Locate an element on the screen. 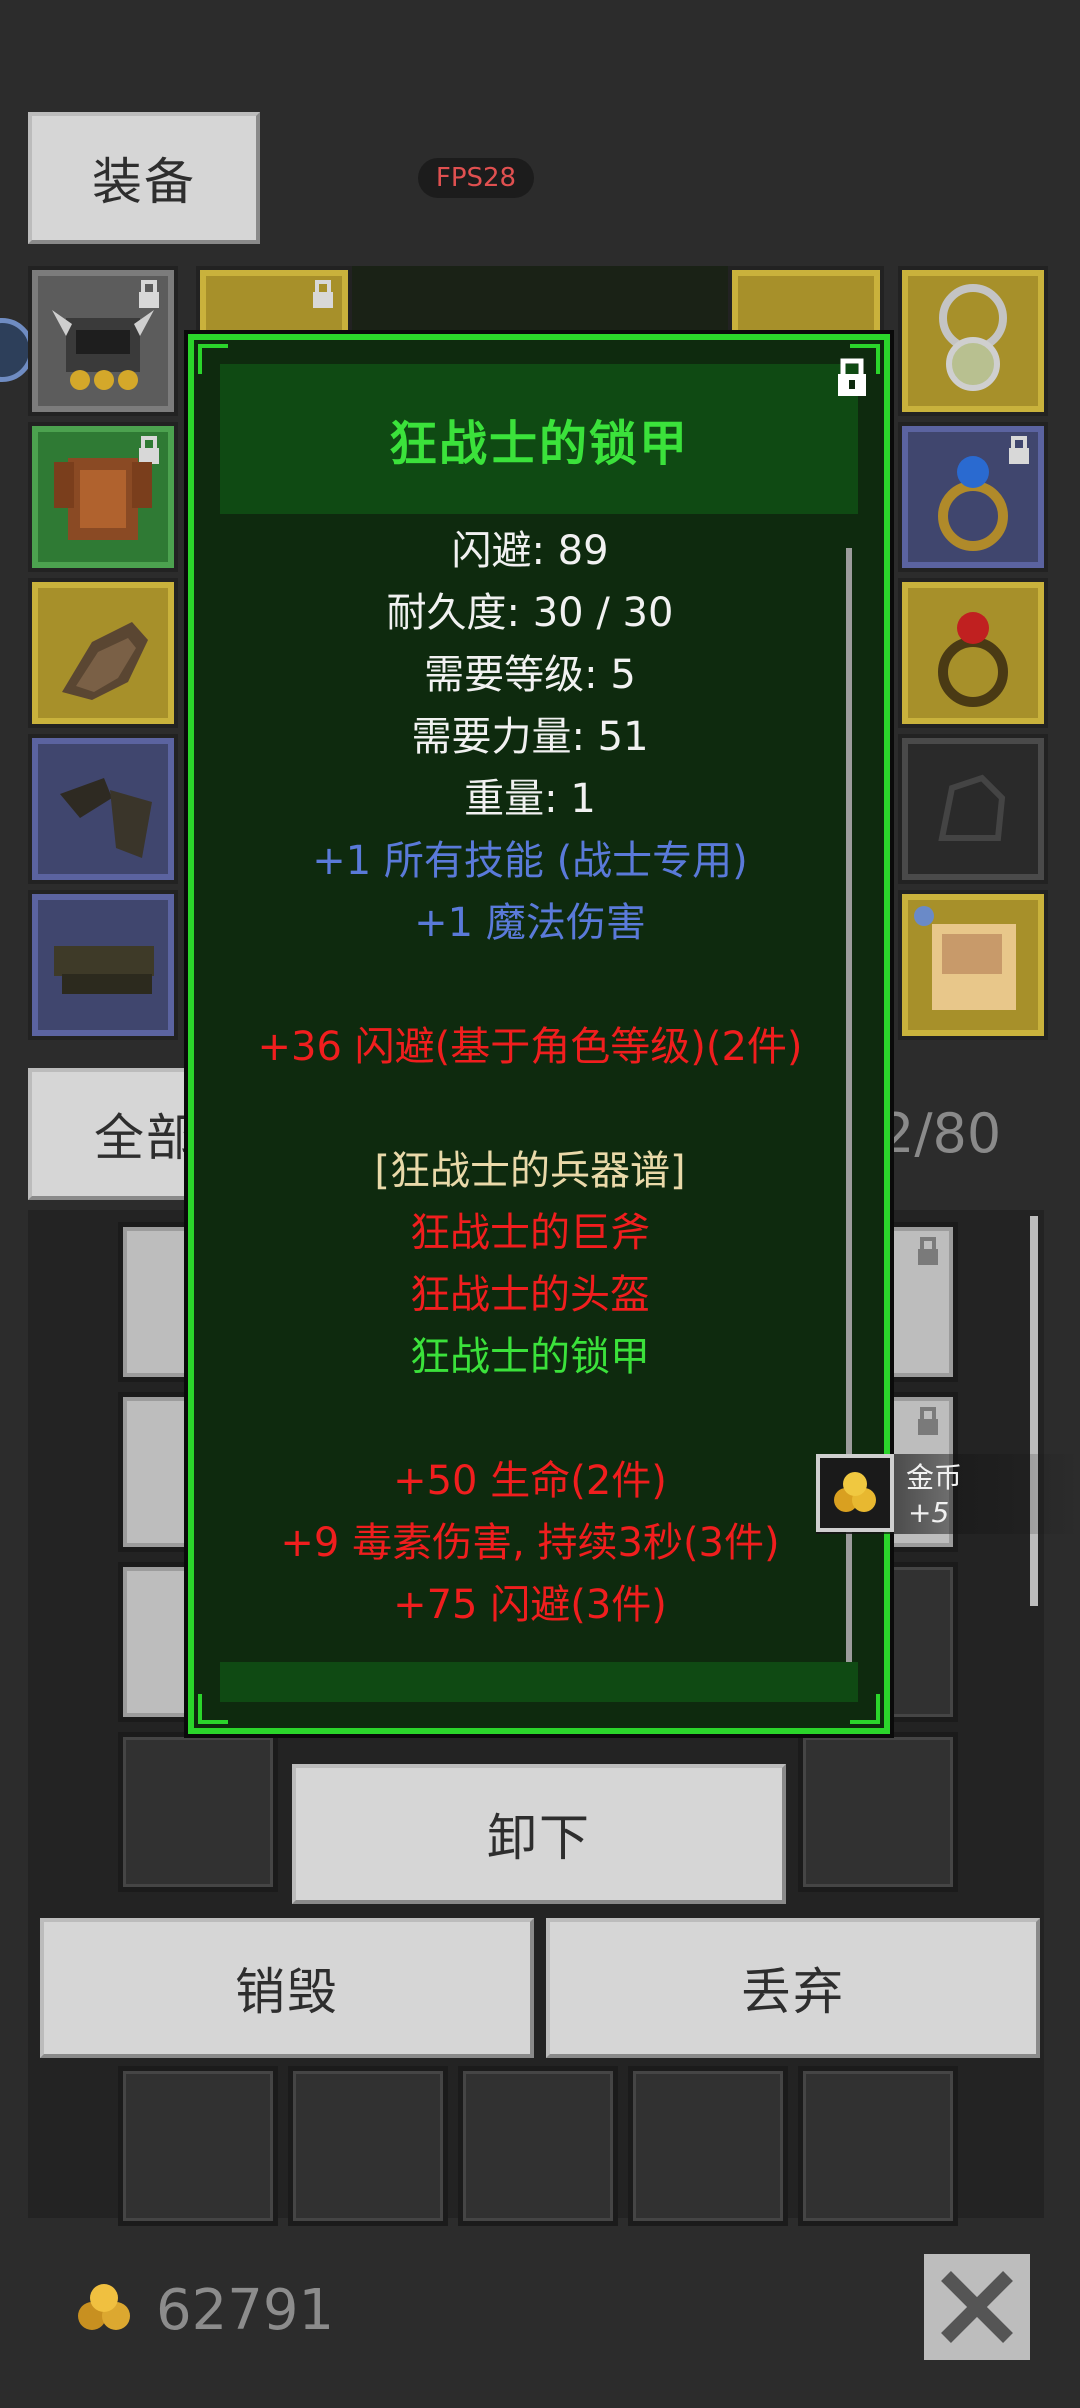  unequip-button: 卸下 is located at coordinates (539, 1834).